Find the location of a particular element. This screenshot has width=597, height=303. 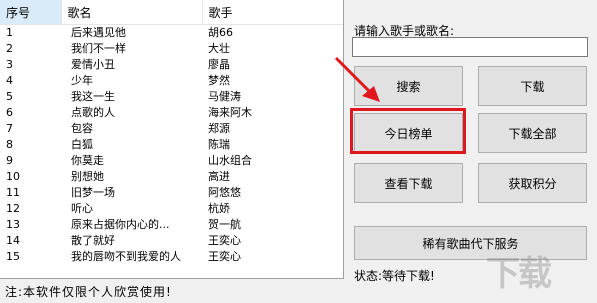

table-row: 13 原来占据你内心的... 贺一航 is located at coordinates (171, 225).